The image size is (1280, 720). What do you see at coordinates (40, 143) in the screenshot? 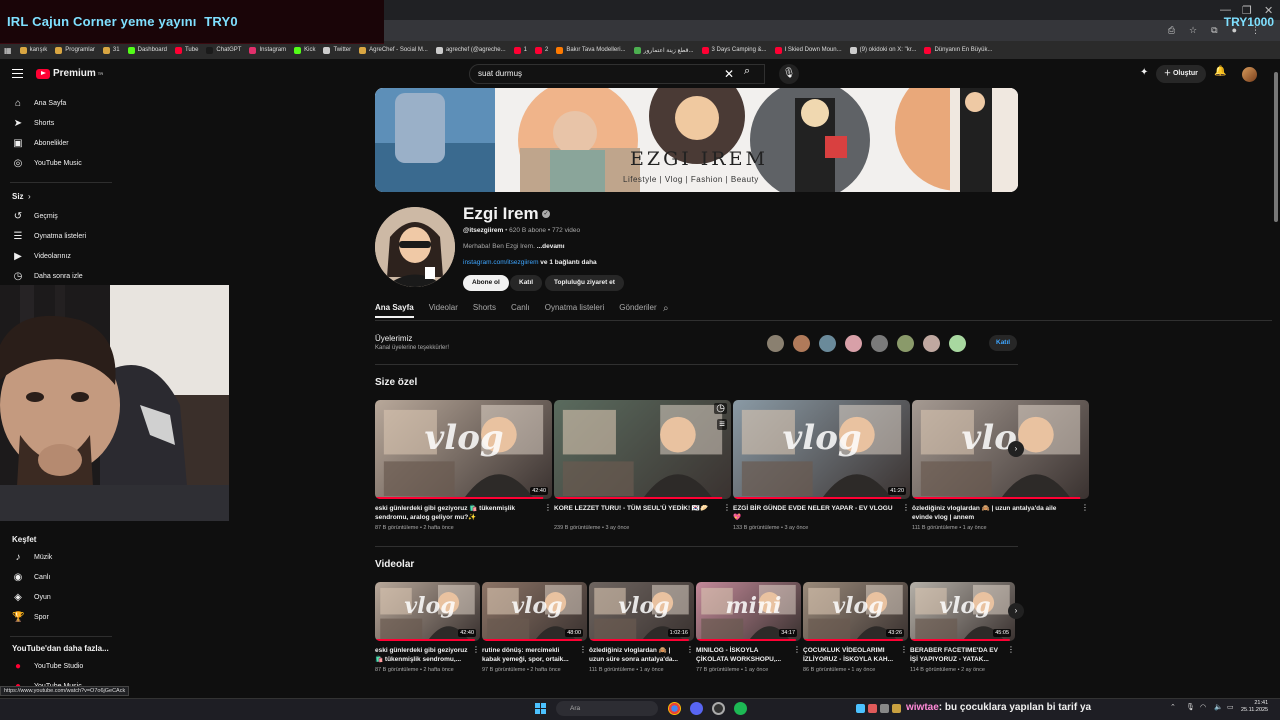
I see `sidebar-item: ▣ Abonelikler` at bounding box center [40, 143].